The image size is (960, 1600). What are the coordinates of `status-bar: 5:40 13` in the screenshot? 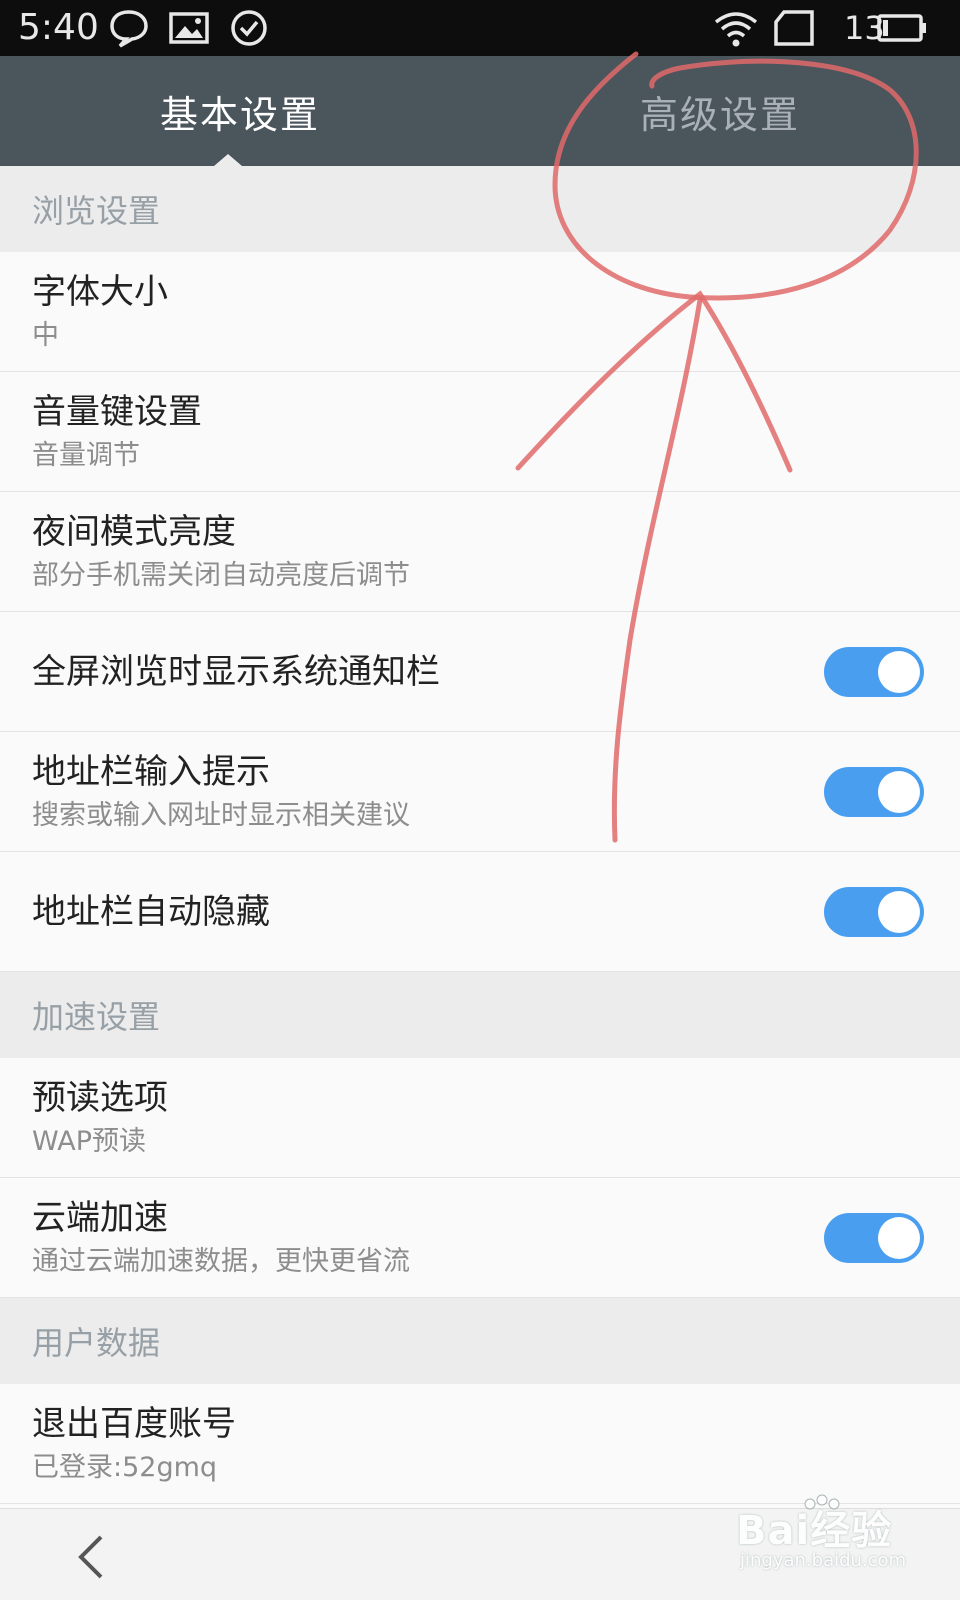 It's located at (480, 28).